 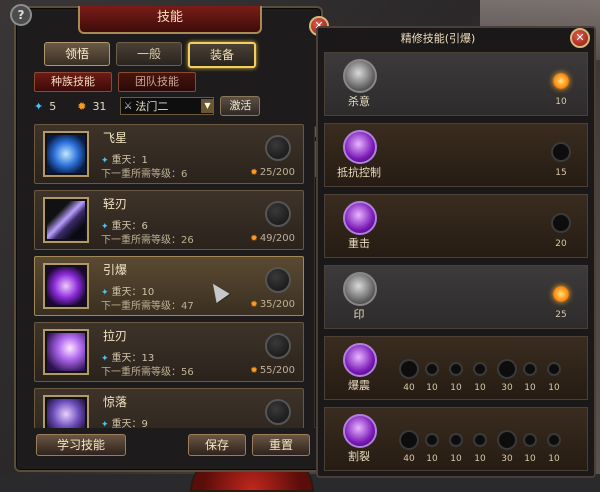 I want to click on refine-row: 重击 20, so click(x=456, y=226).